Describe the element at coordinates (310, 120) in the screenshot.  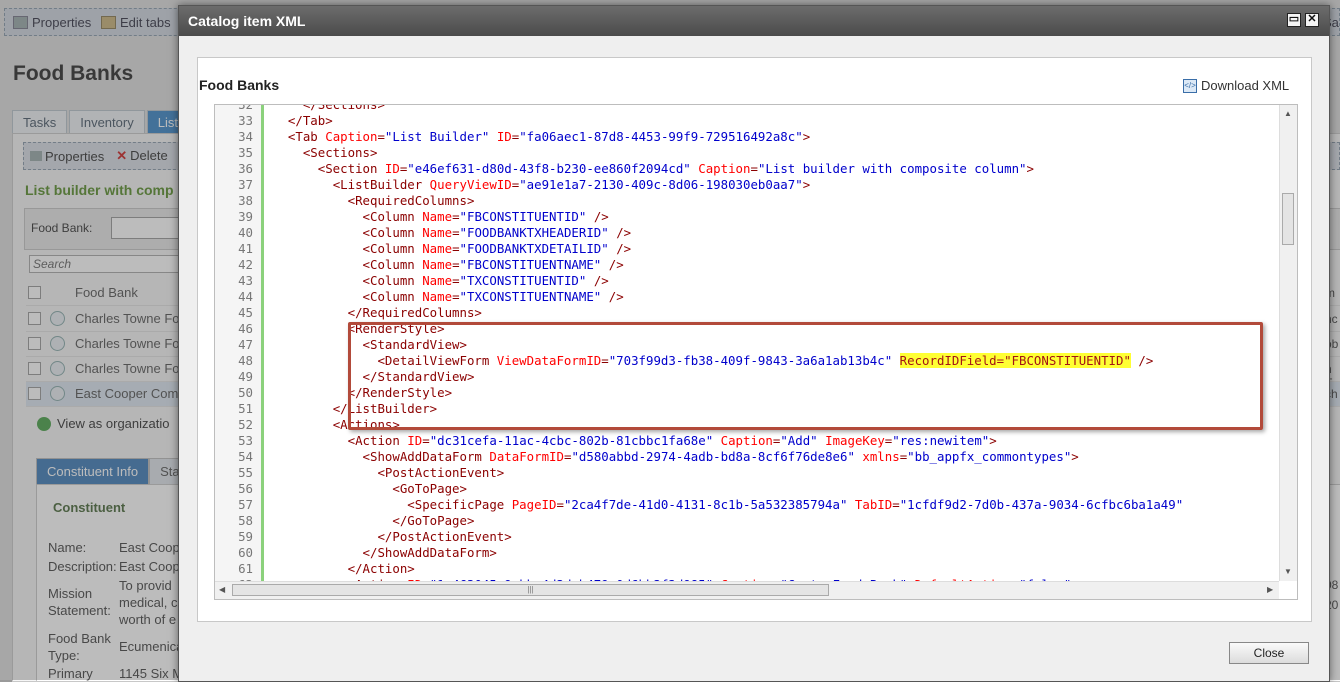
I see `code-line: </Tab>` at that location.